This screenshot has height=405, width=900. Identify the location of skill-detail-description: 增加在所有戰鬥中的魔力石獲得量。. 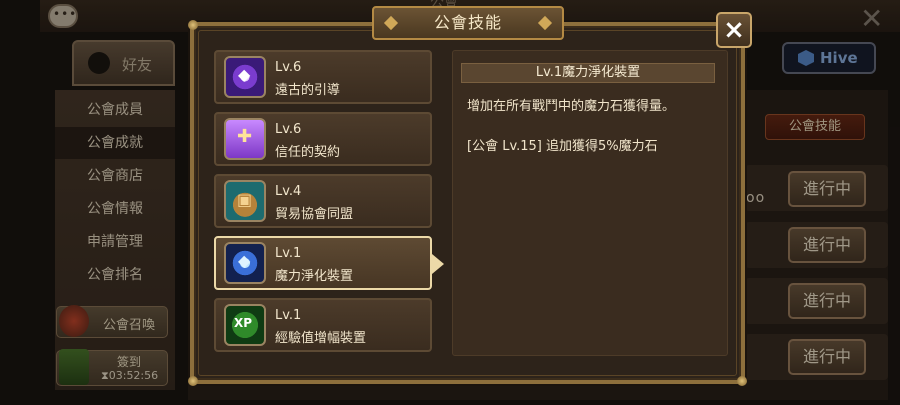
(571, 106).